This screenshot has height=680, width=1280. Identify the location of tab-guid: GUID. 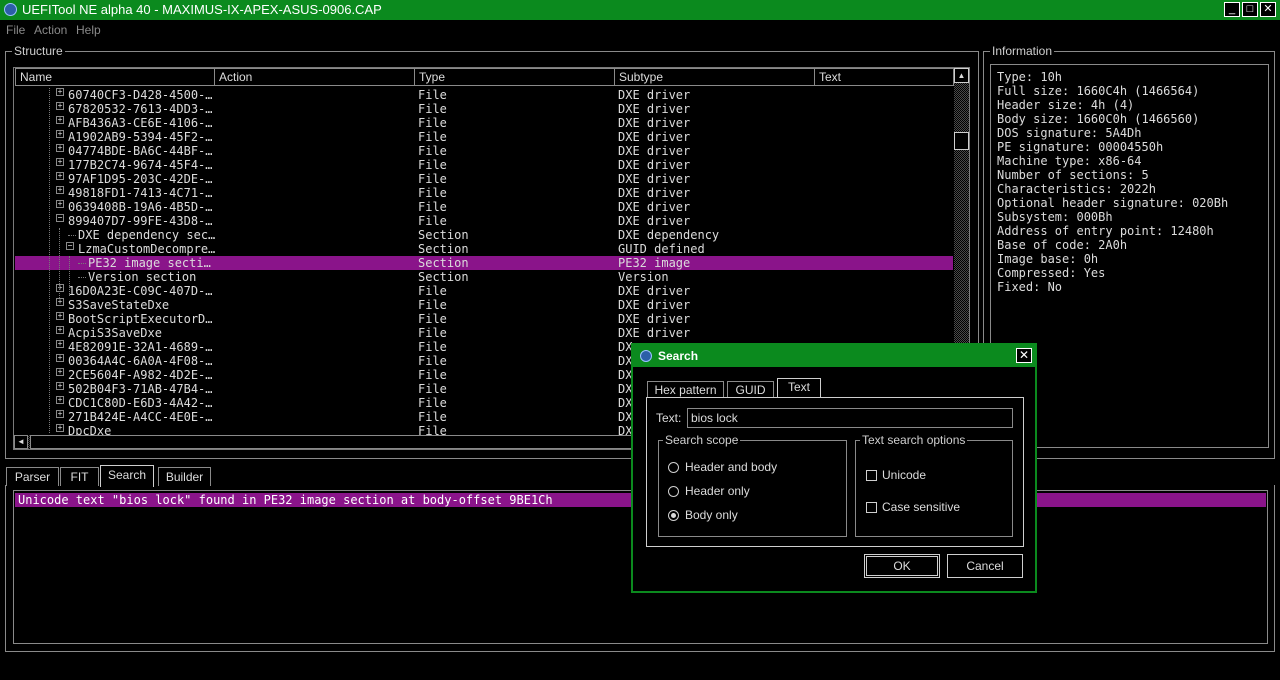
(750, 389).